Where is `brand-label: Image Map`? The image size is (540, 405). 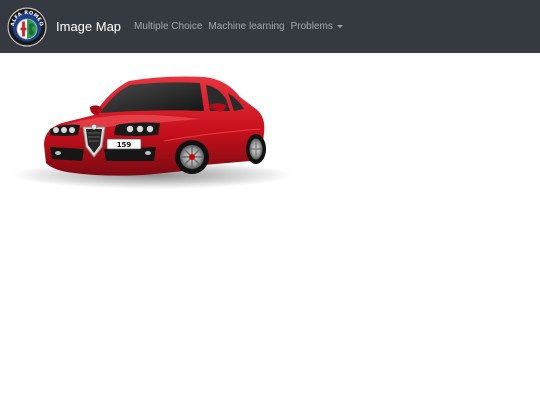
brand-label: Image Map is located at coordinates (89, 26).